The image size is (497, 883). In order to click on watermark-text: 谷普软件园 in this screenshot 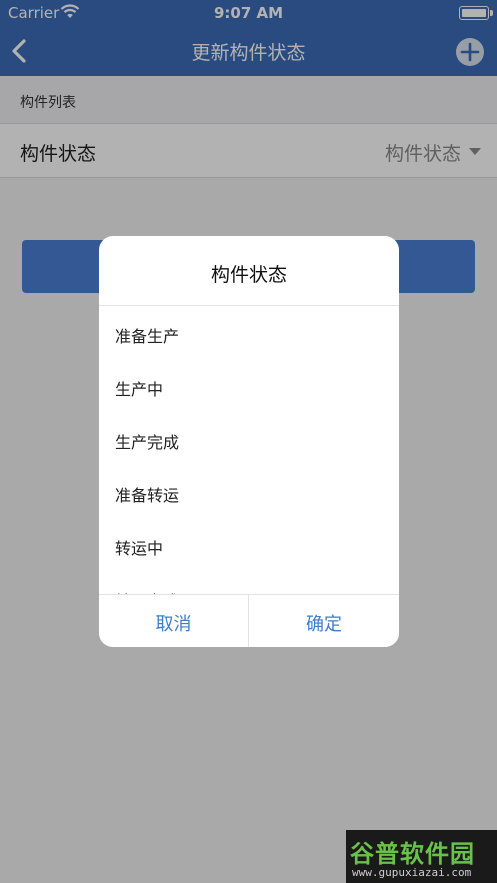, I will do `click(412, 854)`.